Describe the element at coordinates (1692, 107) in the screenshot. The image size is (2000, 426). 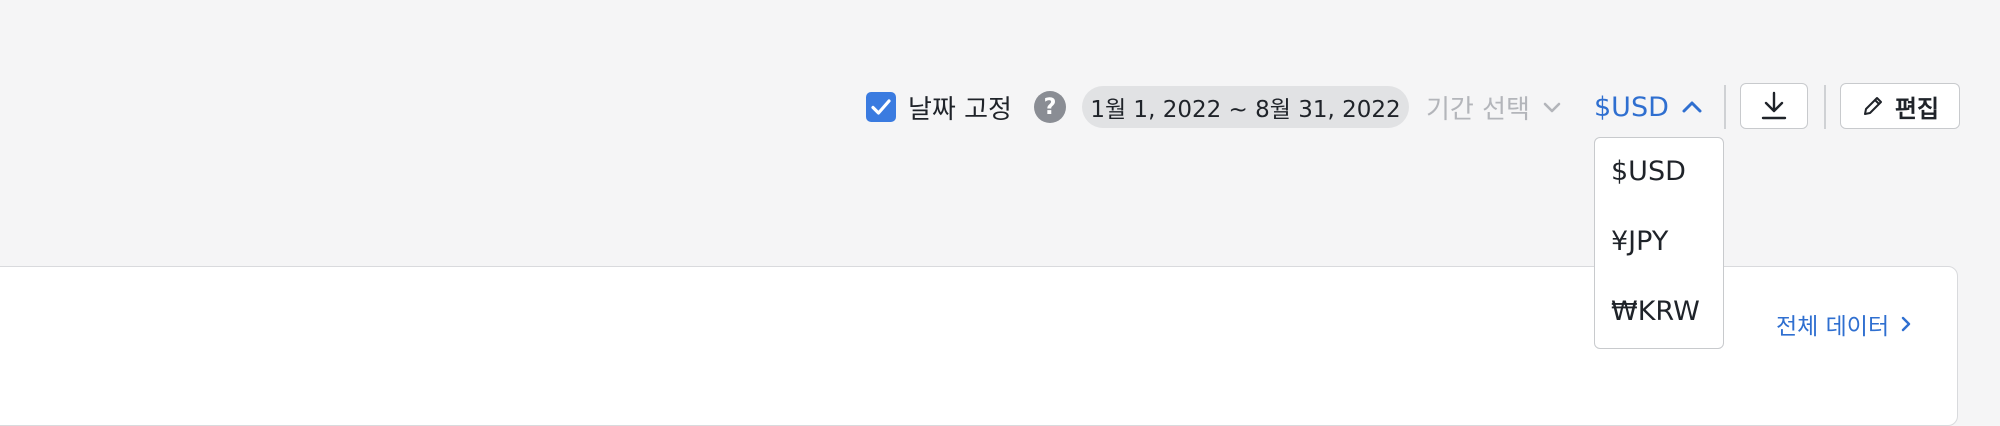
I see `chevron-up-icon` at that location.